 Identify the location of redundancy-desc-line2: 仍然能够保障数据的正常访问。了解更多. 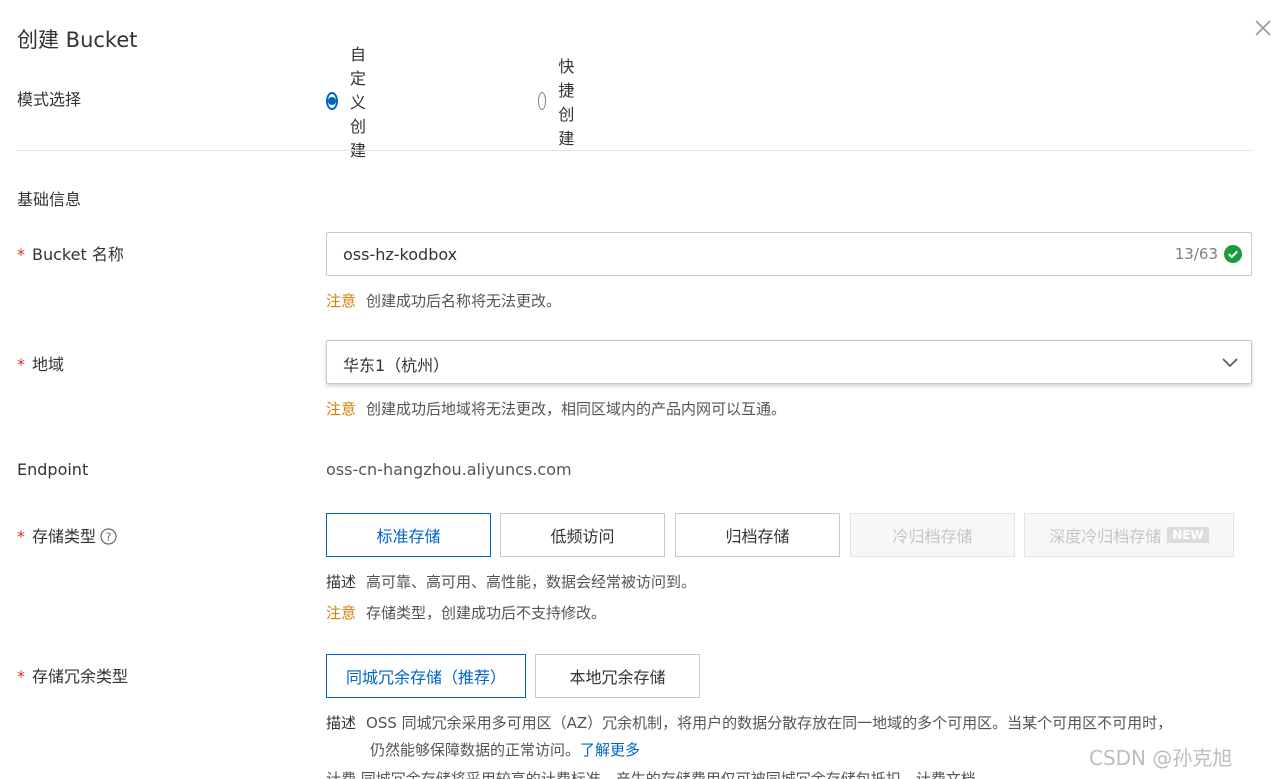
(505, 749).